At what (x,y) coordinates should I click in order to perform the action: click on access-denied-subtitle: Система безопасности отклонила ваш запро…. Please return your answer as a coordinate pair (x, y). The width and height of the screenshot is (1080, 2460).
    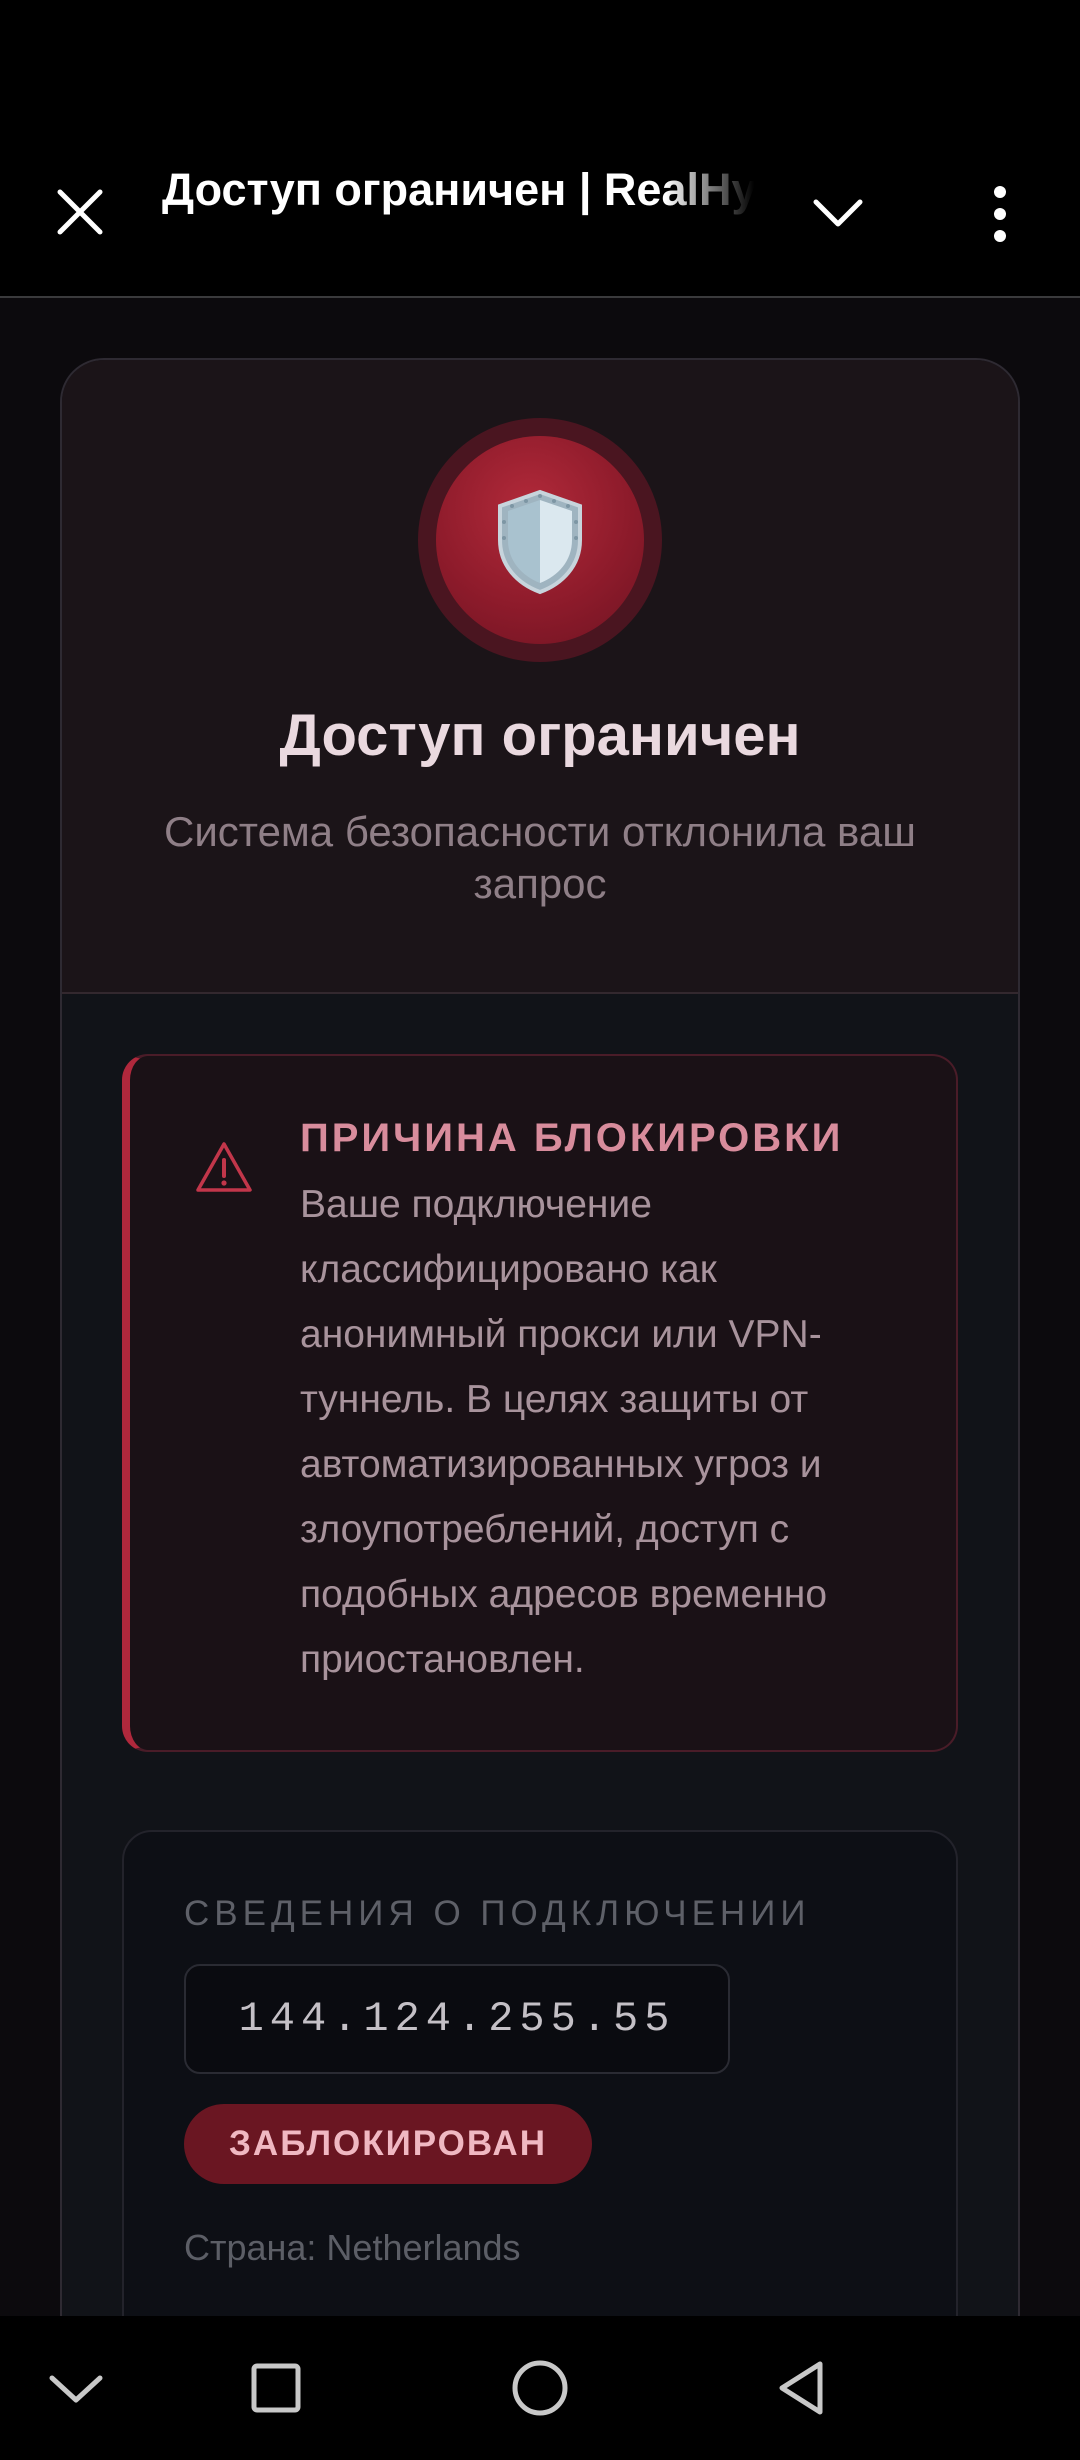
    Looking at the image, I should click on (540, 857).